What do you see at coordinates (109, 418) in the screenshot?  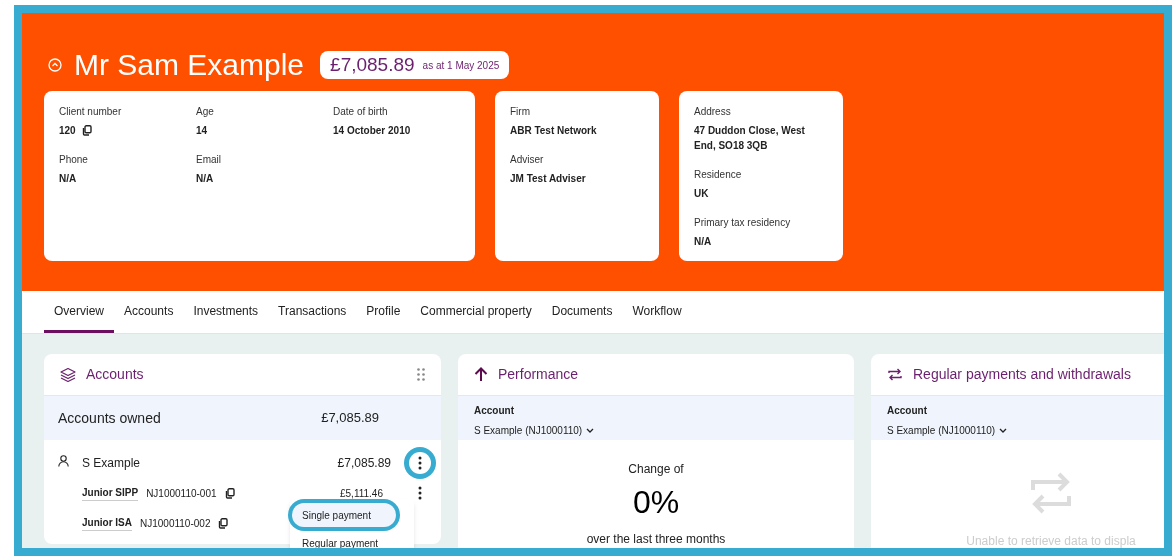 I see `row-label: Accounts owned` at bounding box center [109, 418].